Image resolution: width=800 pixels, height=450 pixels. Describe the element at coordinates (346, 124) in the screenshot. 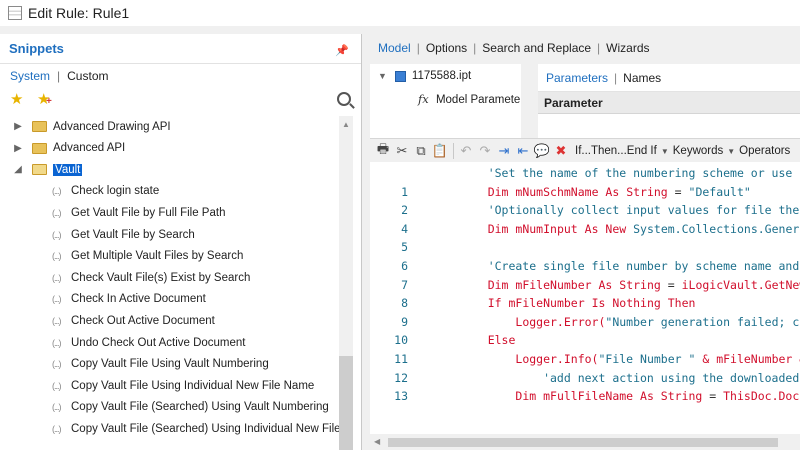

I see `scroll-up-icon: ▲` at that location.